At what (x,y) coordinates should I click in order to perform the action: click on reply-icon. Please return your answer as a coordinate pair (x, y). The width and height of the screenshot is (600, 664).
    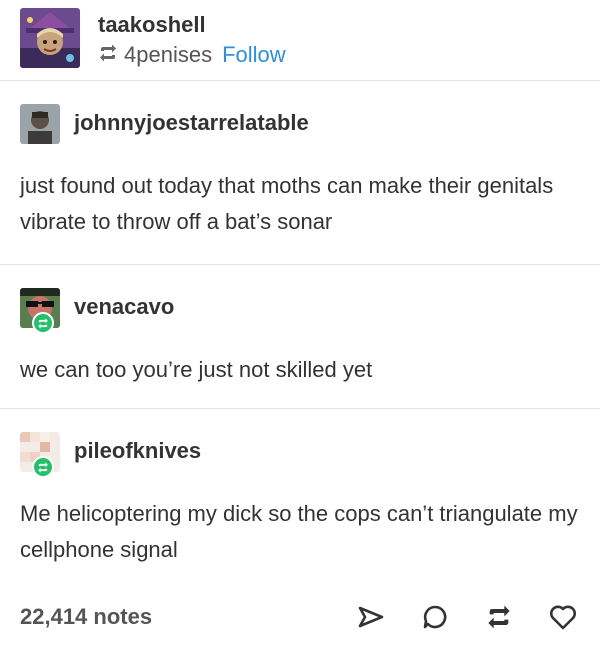
    Looking at the image, I should click on (435, 617).